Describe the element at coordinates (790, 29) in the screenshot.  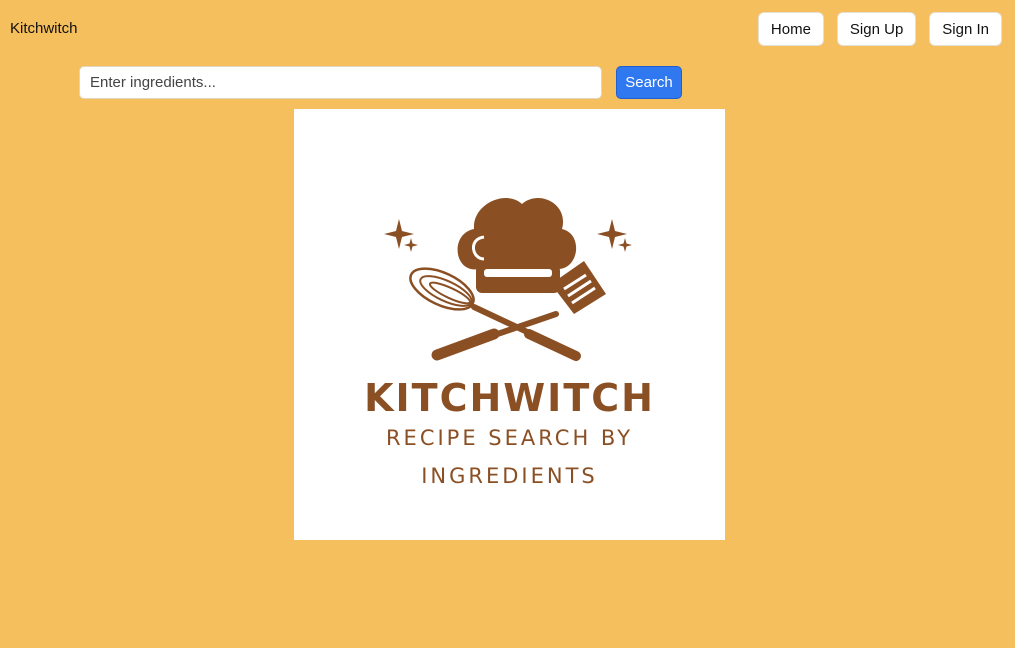
I see `home-button: Home` at that location.